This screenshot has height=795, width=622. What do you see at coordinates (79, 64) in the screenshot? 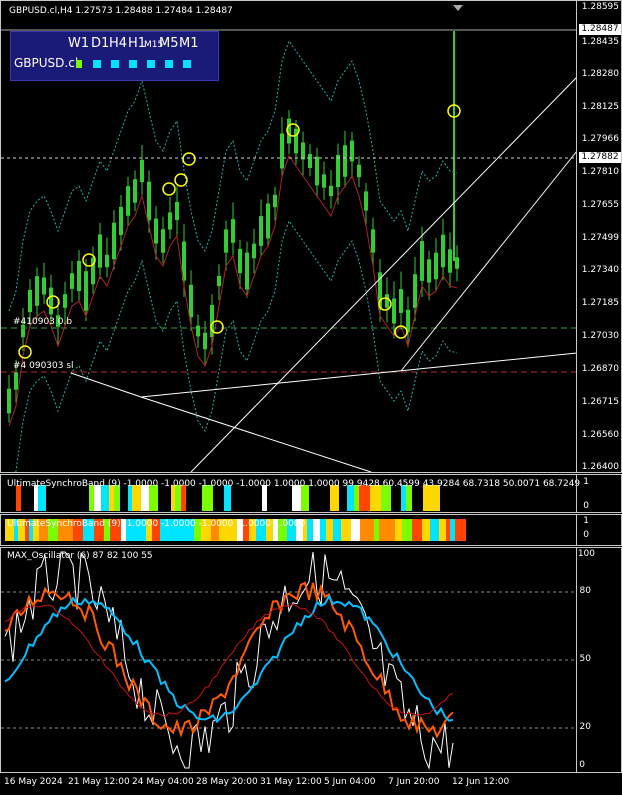
I see `symbol-marker` at bounding box center [79, 64].